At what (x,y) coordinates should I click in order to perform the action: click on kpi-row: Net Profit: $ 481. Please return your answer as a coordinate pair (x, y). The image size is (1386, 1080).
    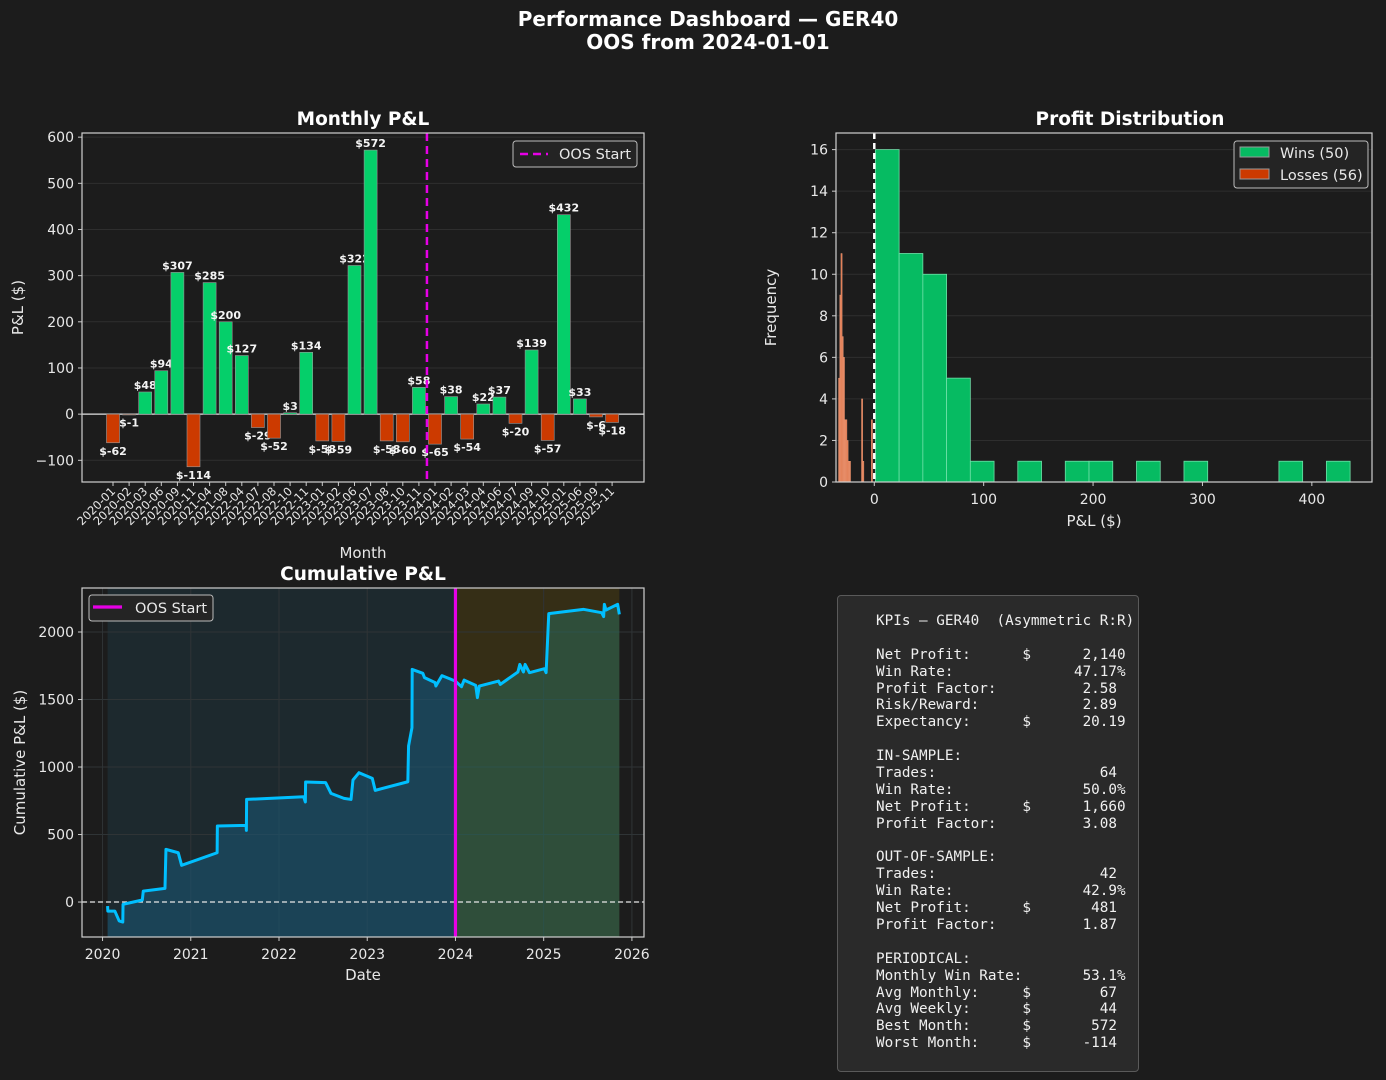
    Looking at the image, I should click on (1001, 908).